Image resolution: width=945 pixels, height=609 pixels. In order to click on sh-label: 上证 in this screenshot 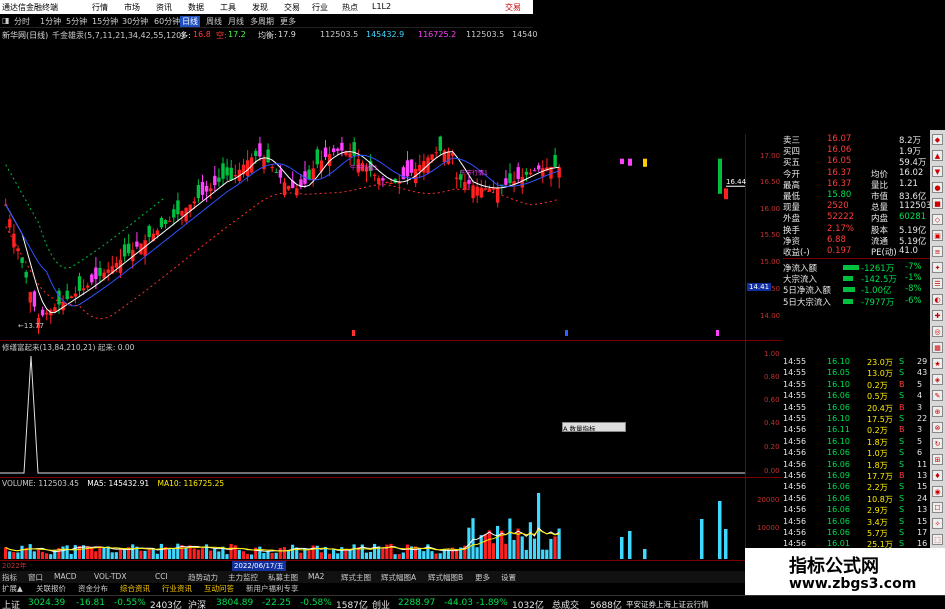, I will do `click(11, 603)`.